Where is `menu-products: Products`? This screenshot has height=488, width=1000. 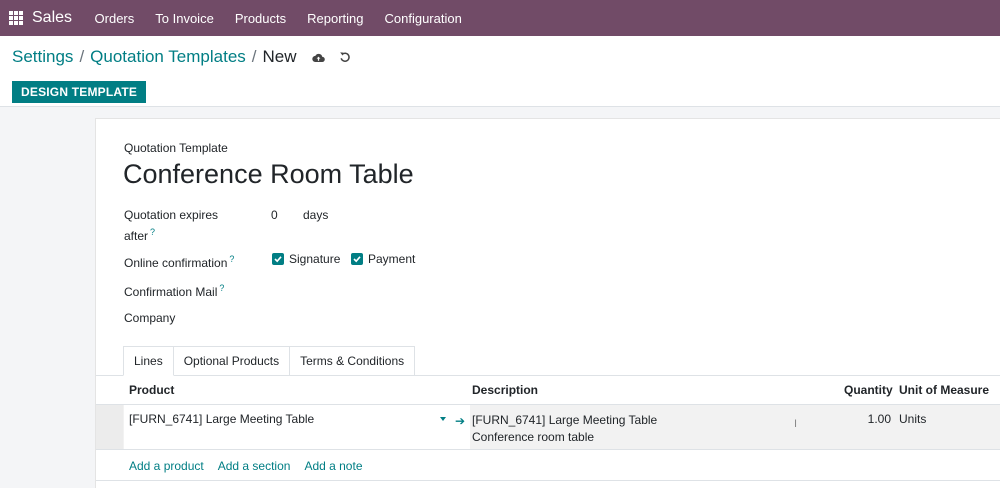 menu-products: Products is located at coordinates (260, 18).